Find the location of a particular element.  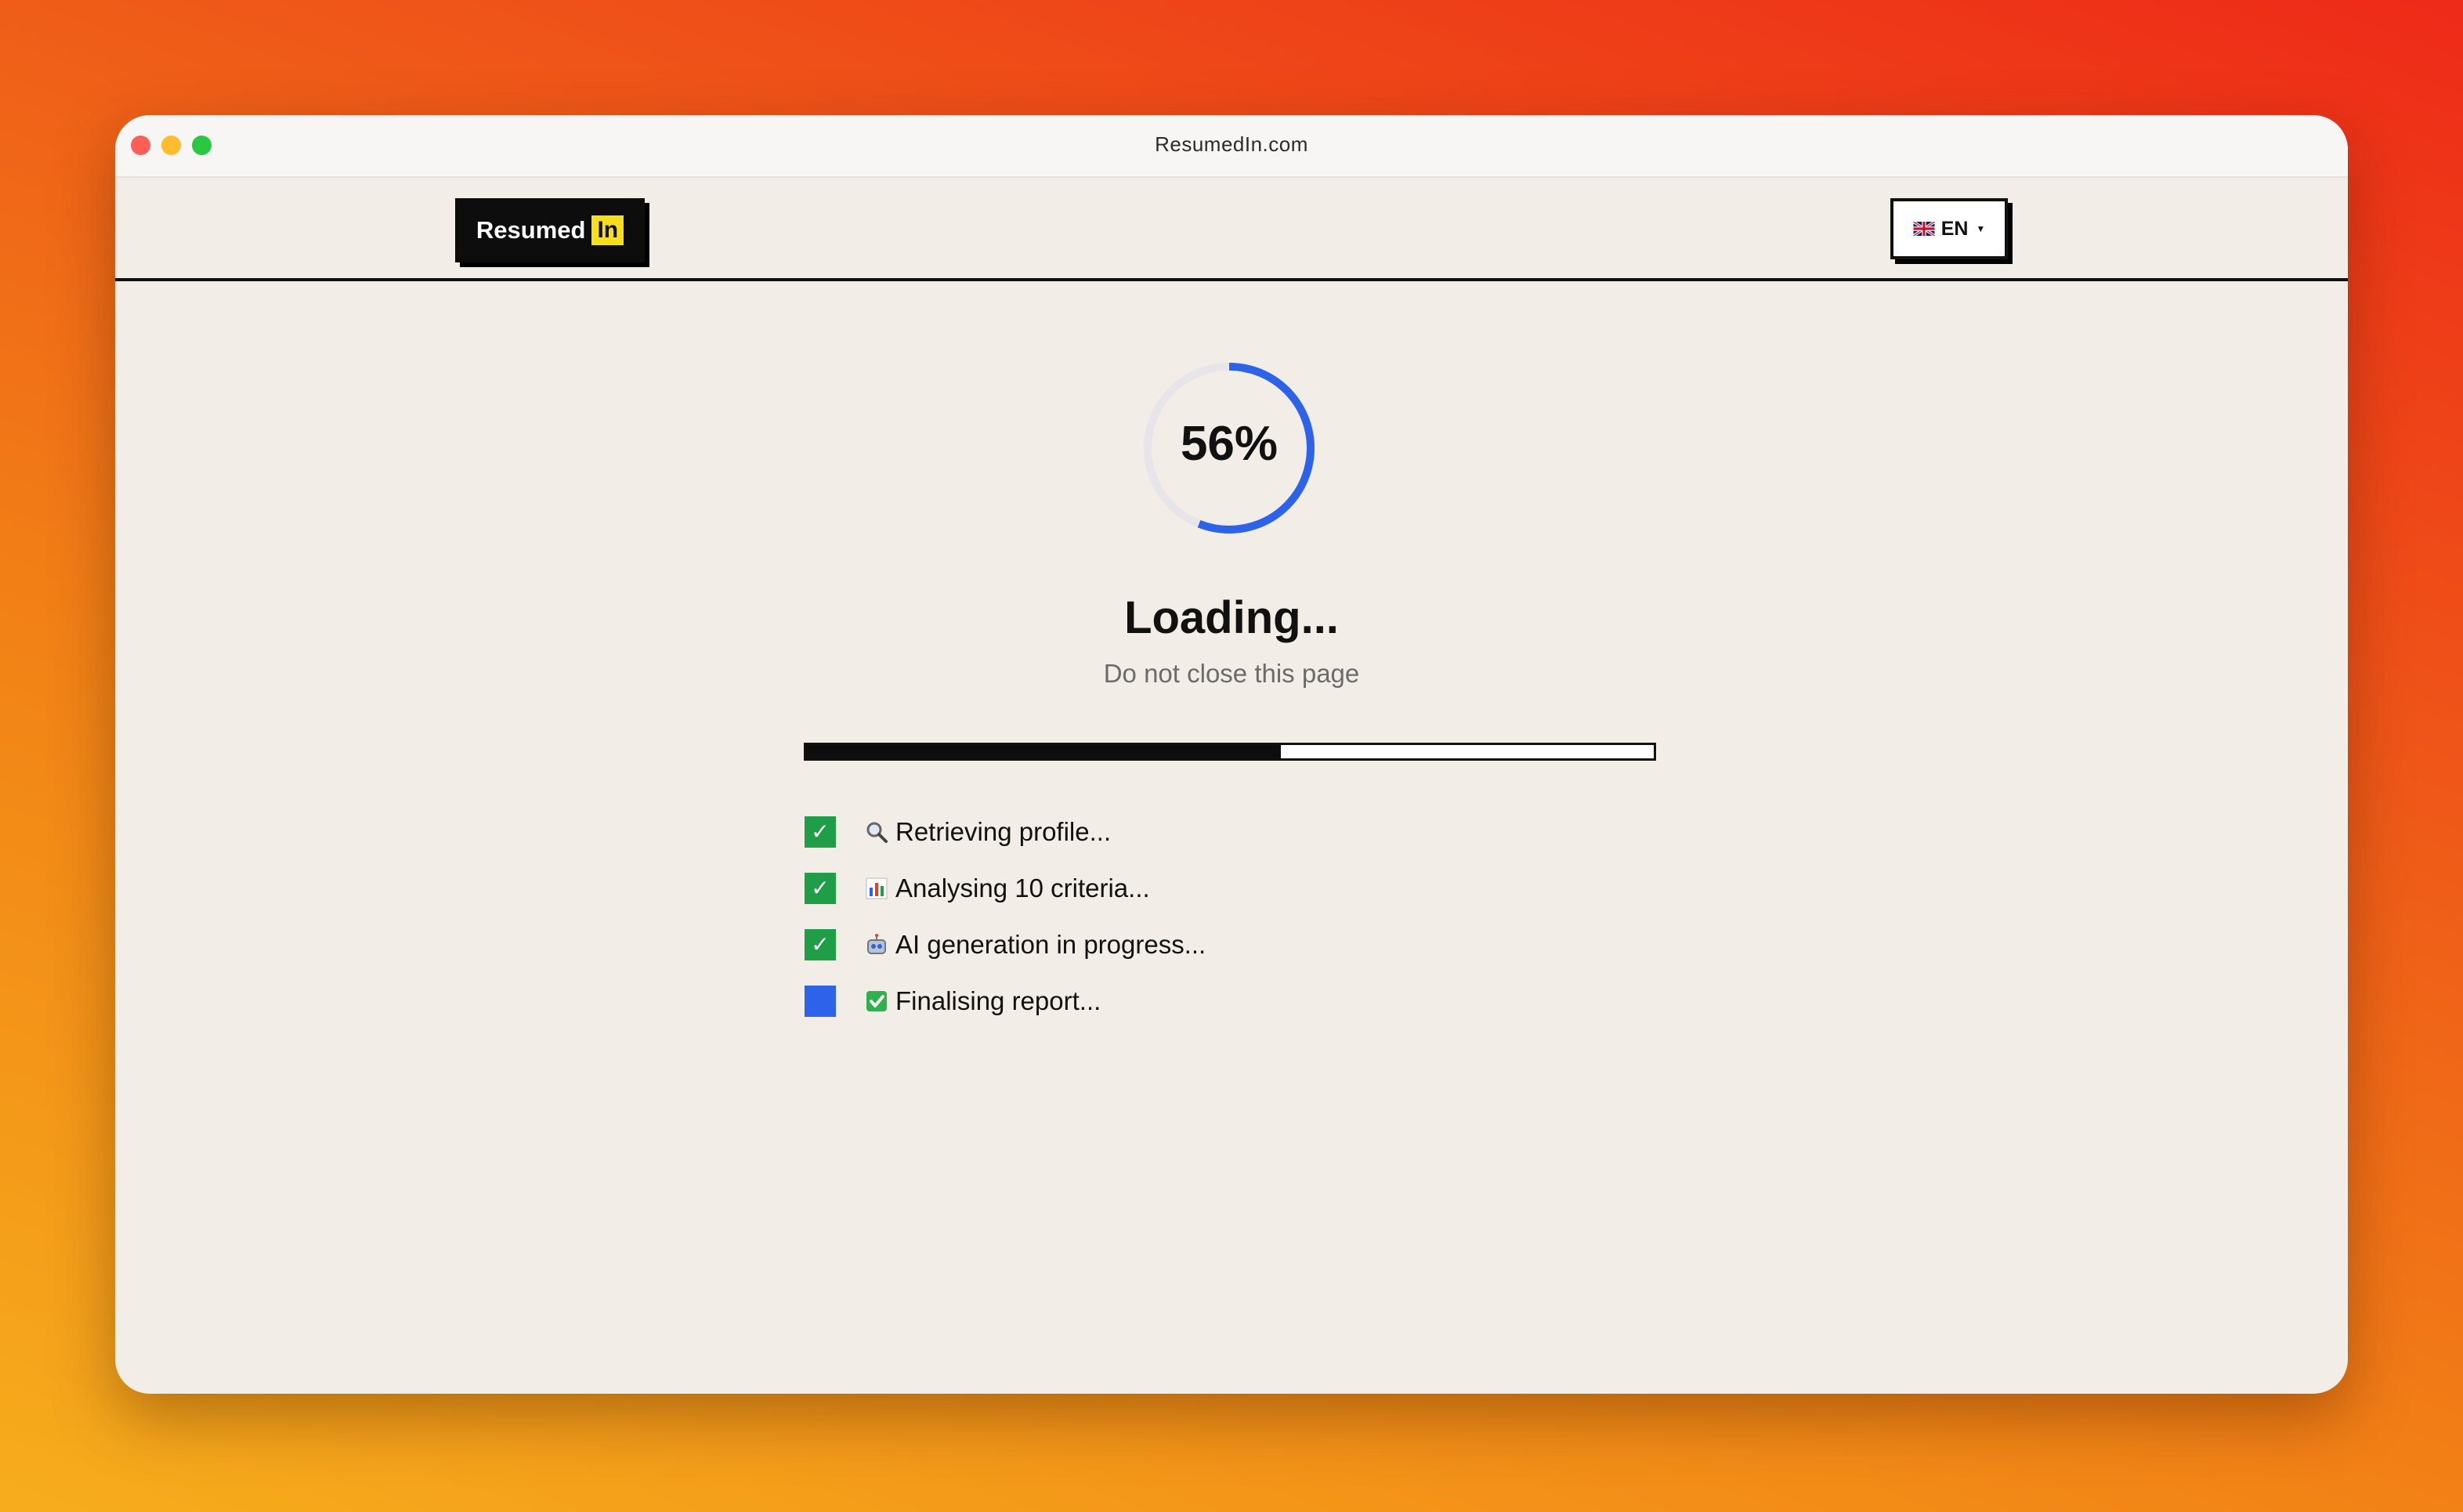

progress-ring: 56% is located at coordinates (1229, 449).